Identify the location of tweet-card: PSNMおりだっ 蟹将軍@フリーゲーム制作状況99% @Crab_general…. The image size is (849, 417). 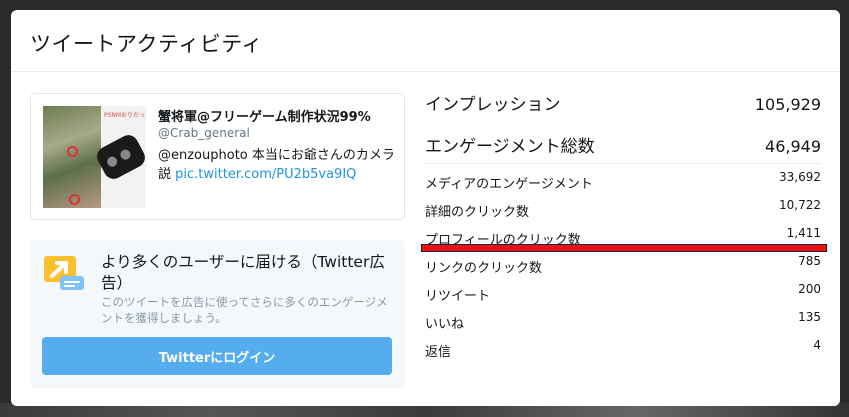
(217, 156).